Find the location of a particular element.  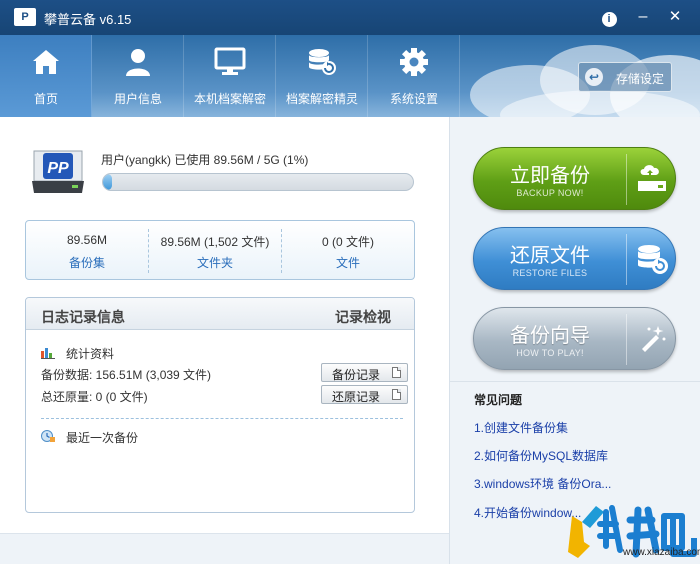

gear-icon is located at coordinates (414, 62).